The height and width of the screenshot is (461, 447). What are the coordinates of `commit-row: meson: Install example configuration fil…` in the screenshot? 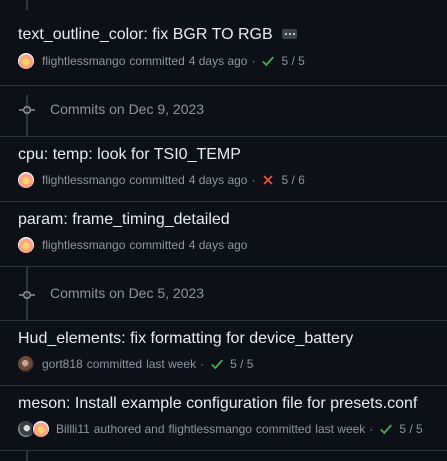 It's located at (223, 418).